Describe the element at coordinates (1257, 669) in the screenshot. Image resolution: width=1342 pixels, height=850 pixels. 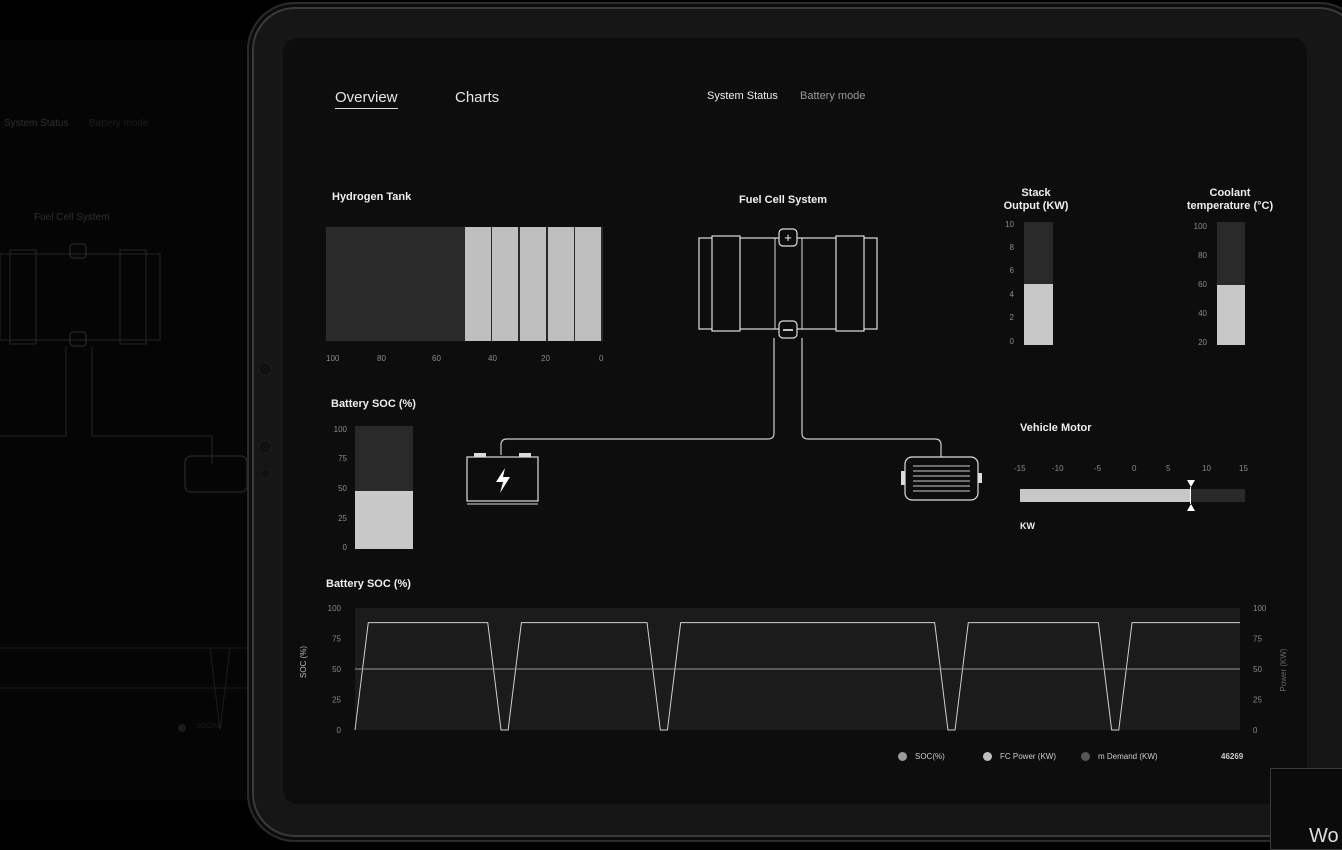
I see `y2-tick-label: 50` at that location.